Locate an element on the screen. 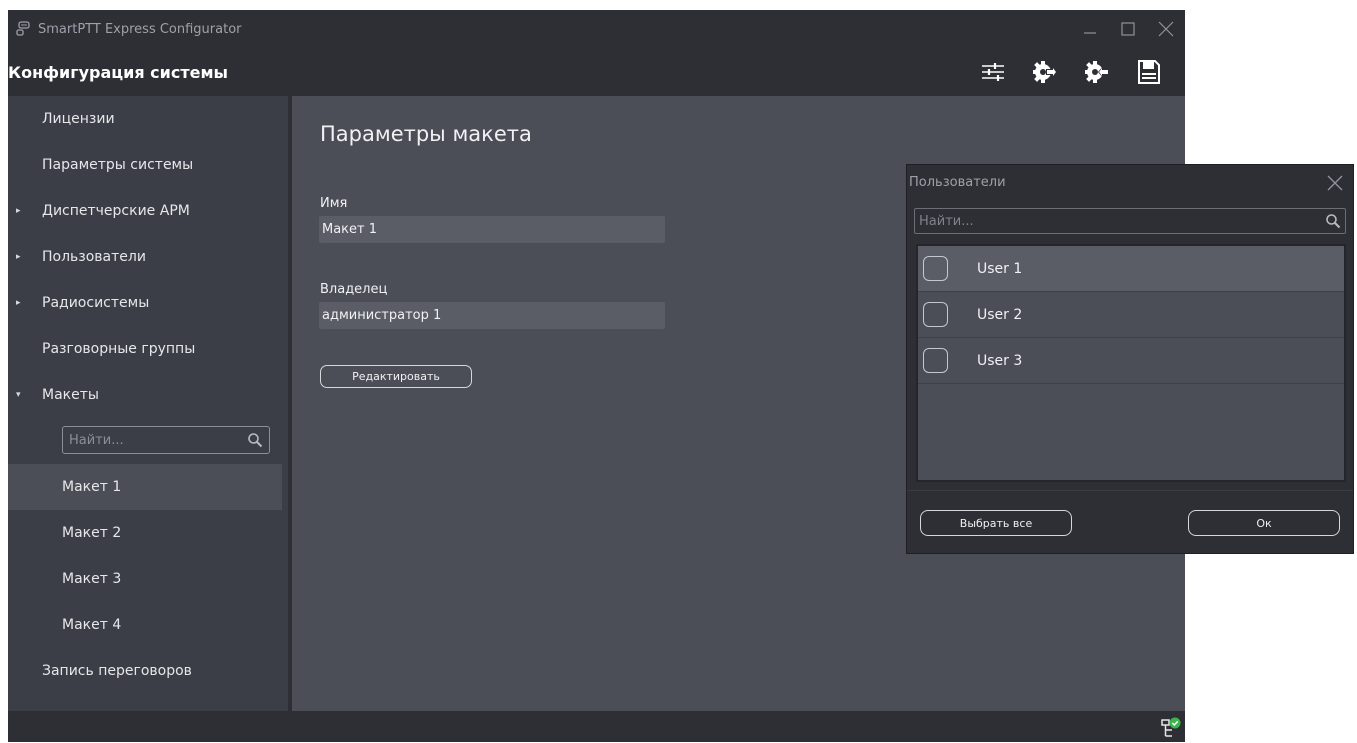 The image size is (1357, 743). sidebar-item-label: Диспетчерские АРМ is located at coordinates (116, 211).